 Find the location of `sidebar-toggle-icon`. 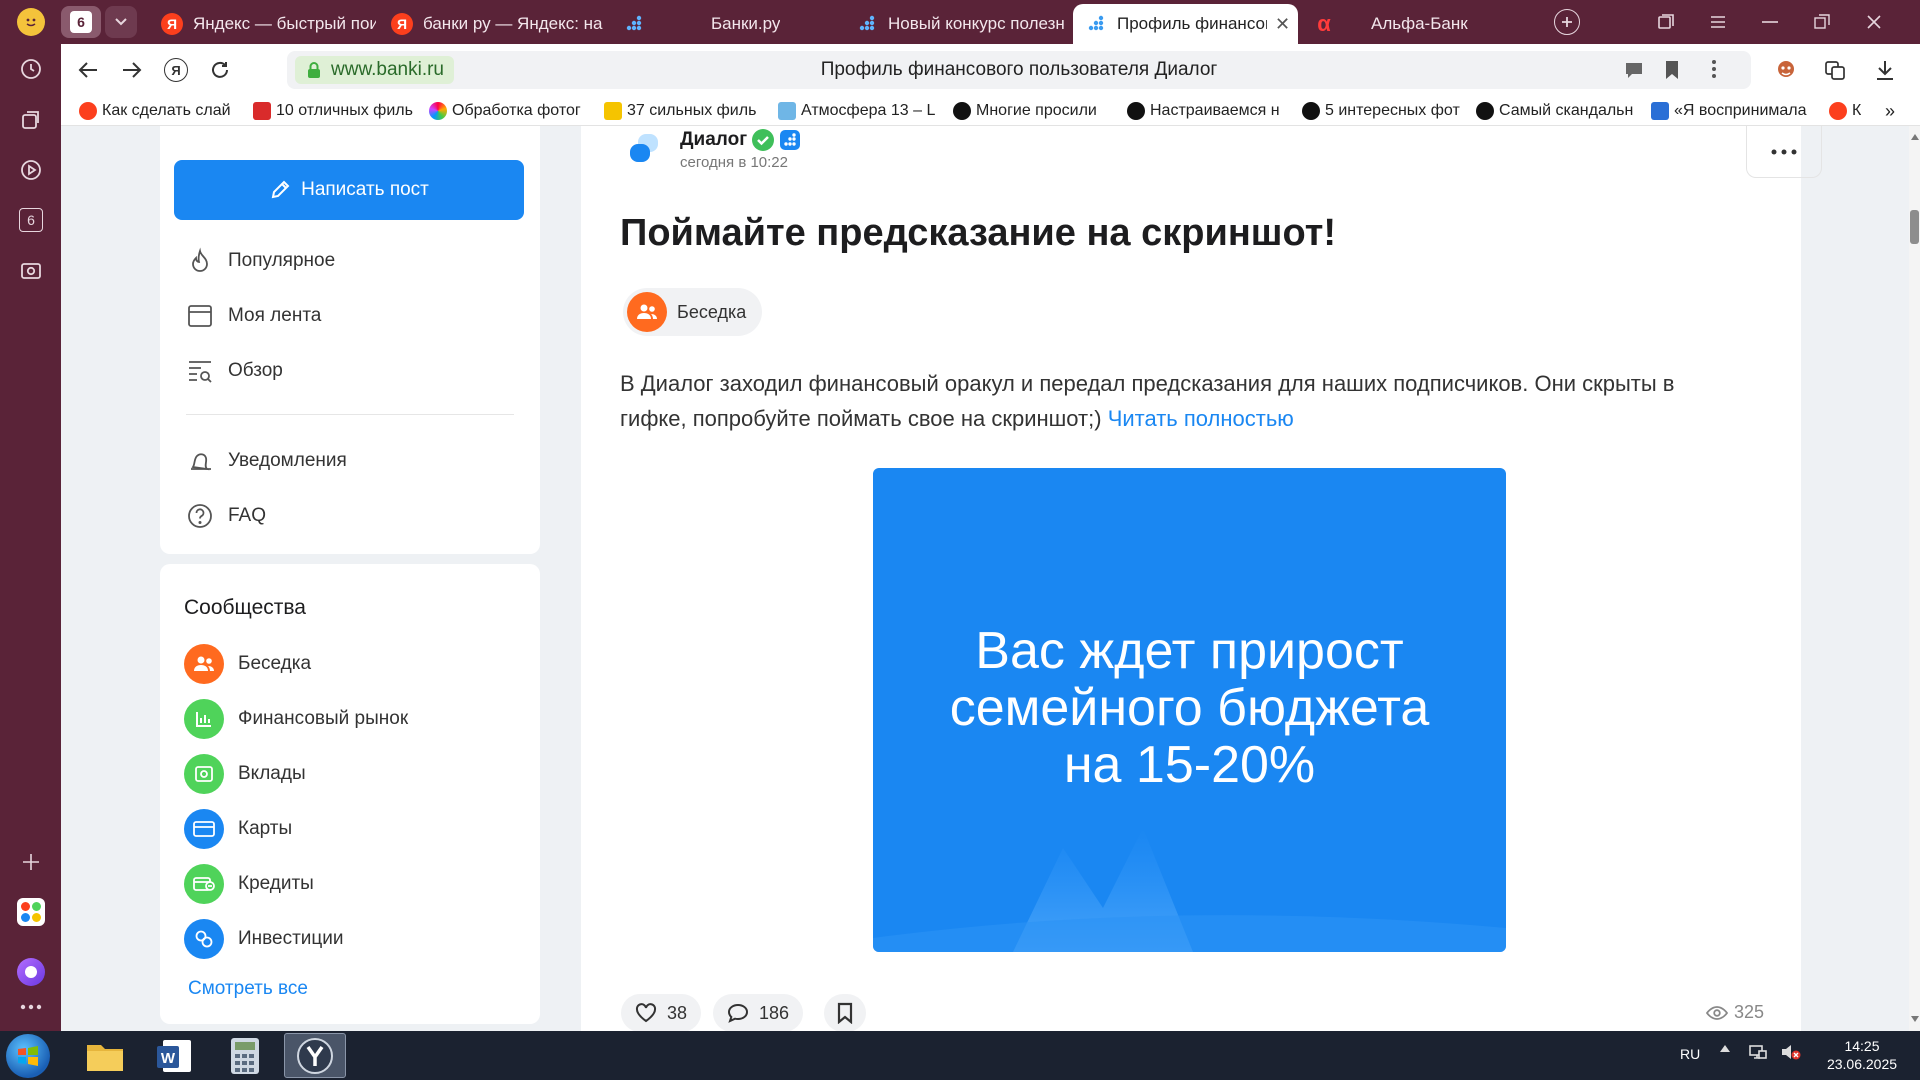

sidebar-toggle-icon is located at coordinates (1666, 22).